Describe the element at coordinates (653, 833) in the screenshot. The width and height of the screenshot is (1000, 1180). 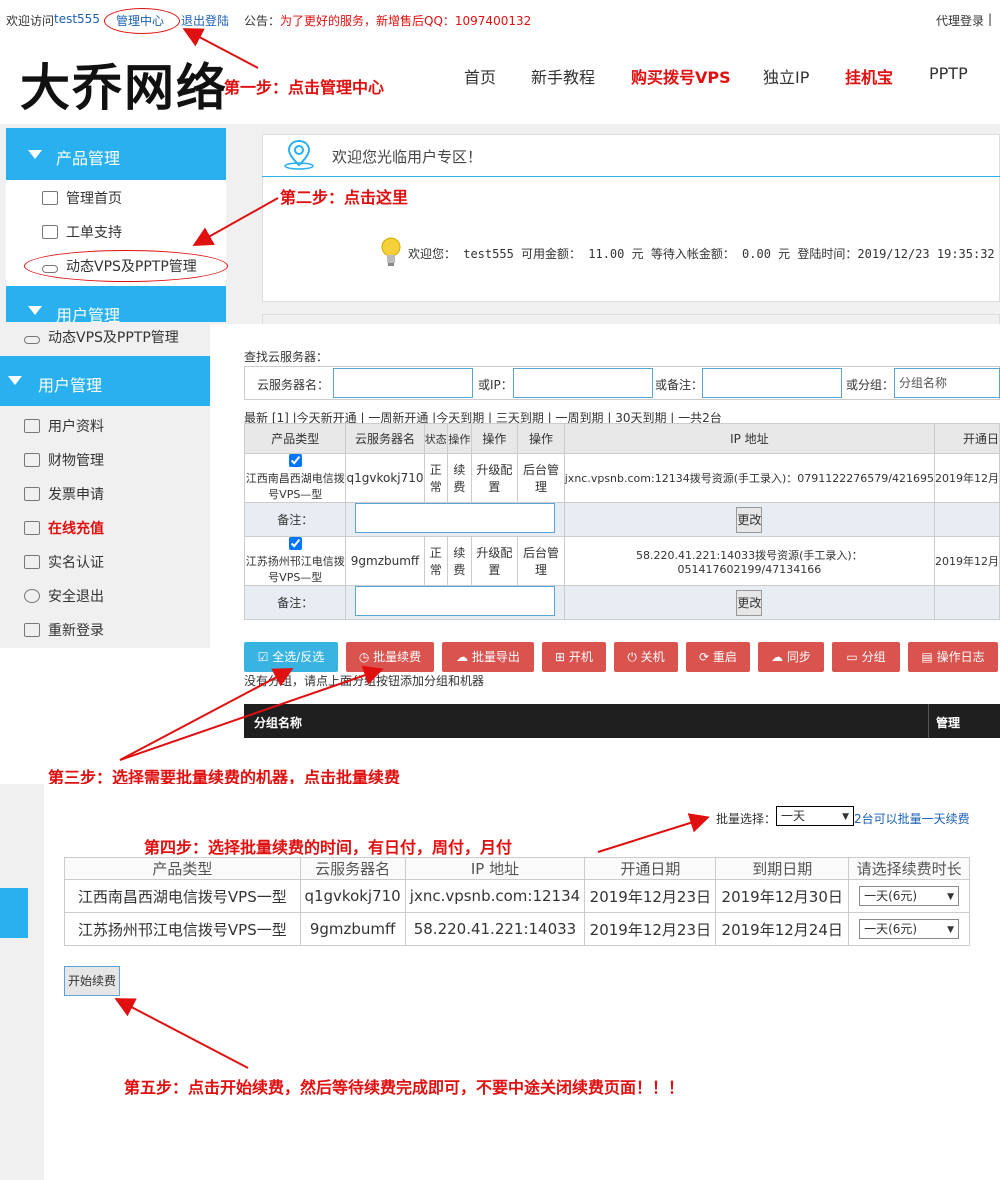
I see `arrow-step4` at that location.